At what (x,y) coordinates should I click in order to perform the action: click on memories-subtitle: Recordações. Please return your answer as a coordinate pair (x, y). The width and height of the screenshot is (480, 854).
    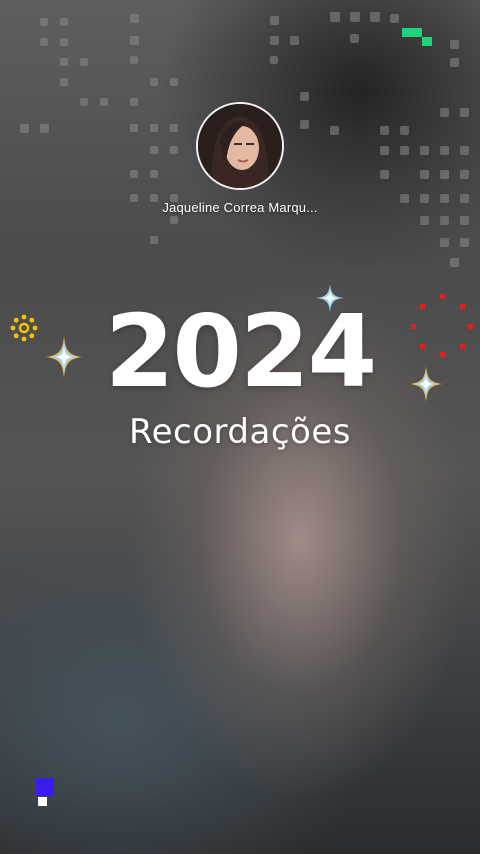
    Looking at the image, I should click on (240, 432).